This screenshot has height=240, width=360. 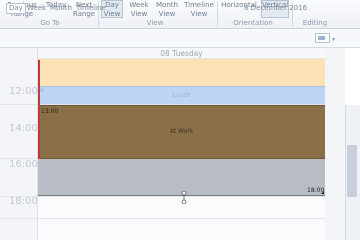 What do you see at coordinates (315, 23) in the screenshot?
I see `editing-group-label: Editing` at bounding box center [315, 23].